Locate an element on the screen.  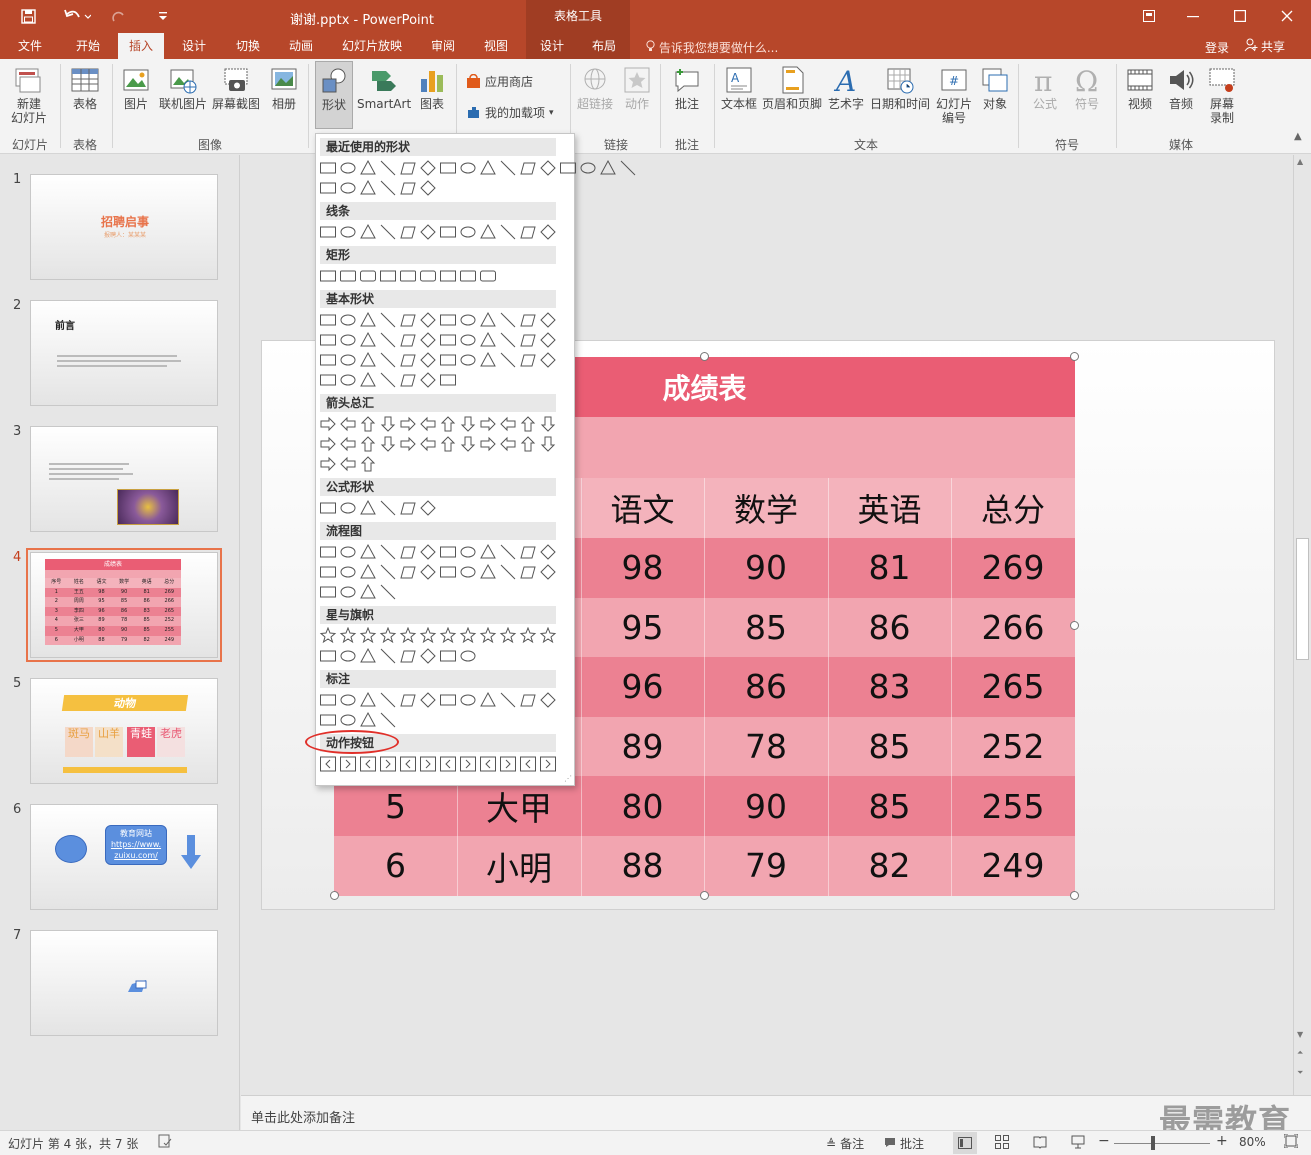
share-button: 共享 is located at coordinates (1272, 46).